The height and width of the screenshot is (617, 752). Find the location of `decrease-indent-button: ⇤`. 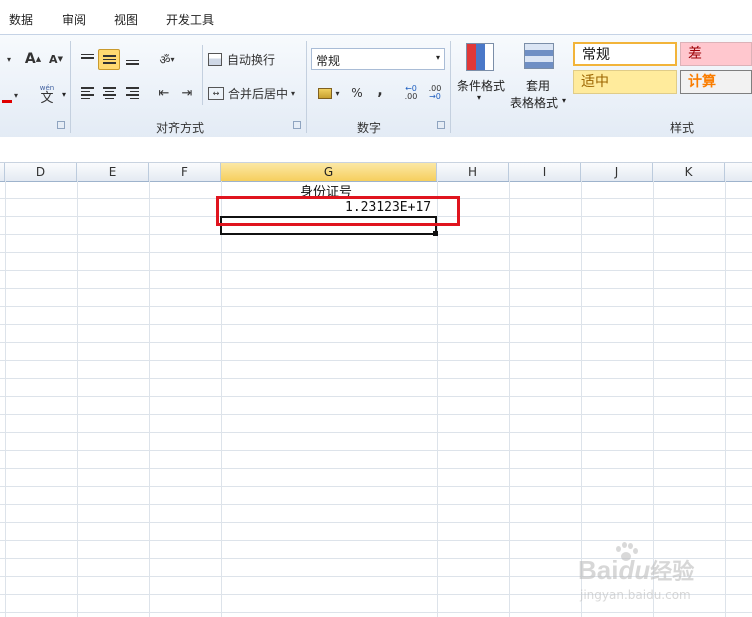

decrease-indent-button: ⇤ is located at coordinates (164, 93).